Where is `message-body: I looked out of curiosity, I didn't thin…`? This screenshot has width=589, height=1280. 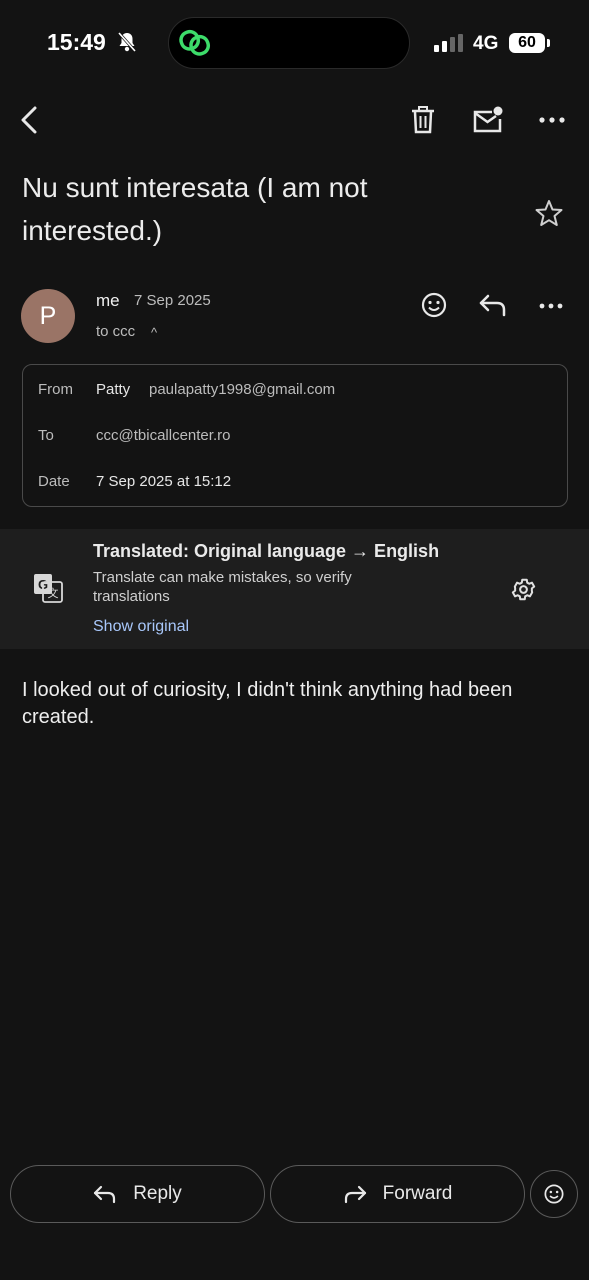 message-body: I looked out of curiosity, I didn't thin… is located at coordinates (267, 703).